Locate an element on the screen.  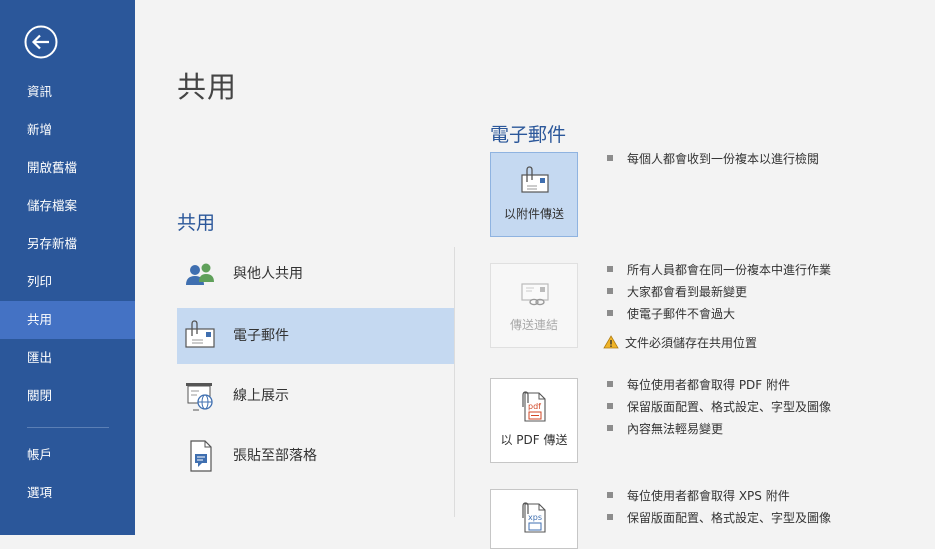
bullet-item: 每個人都會收到一份複本以進行檢閱 is located at coordinates (713, 159).